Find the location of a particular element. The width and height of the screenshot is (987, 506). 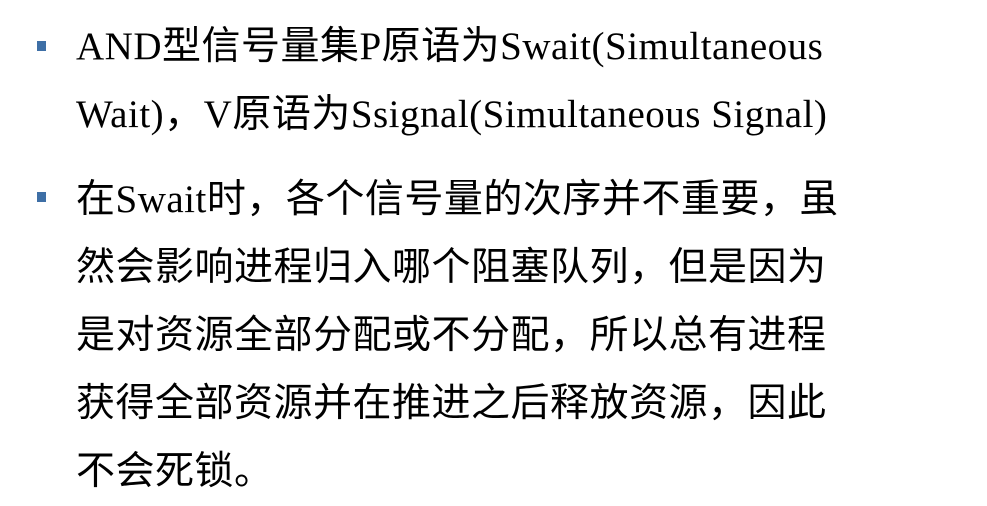

text-line: Wait)，V原语为Ssignal(Simultaneous Signal) is located at coordinates (452, 114).